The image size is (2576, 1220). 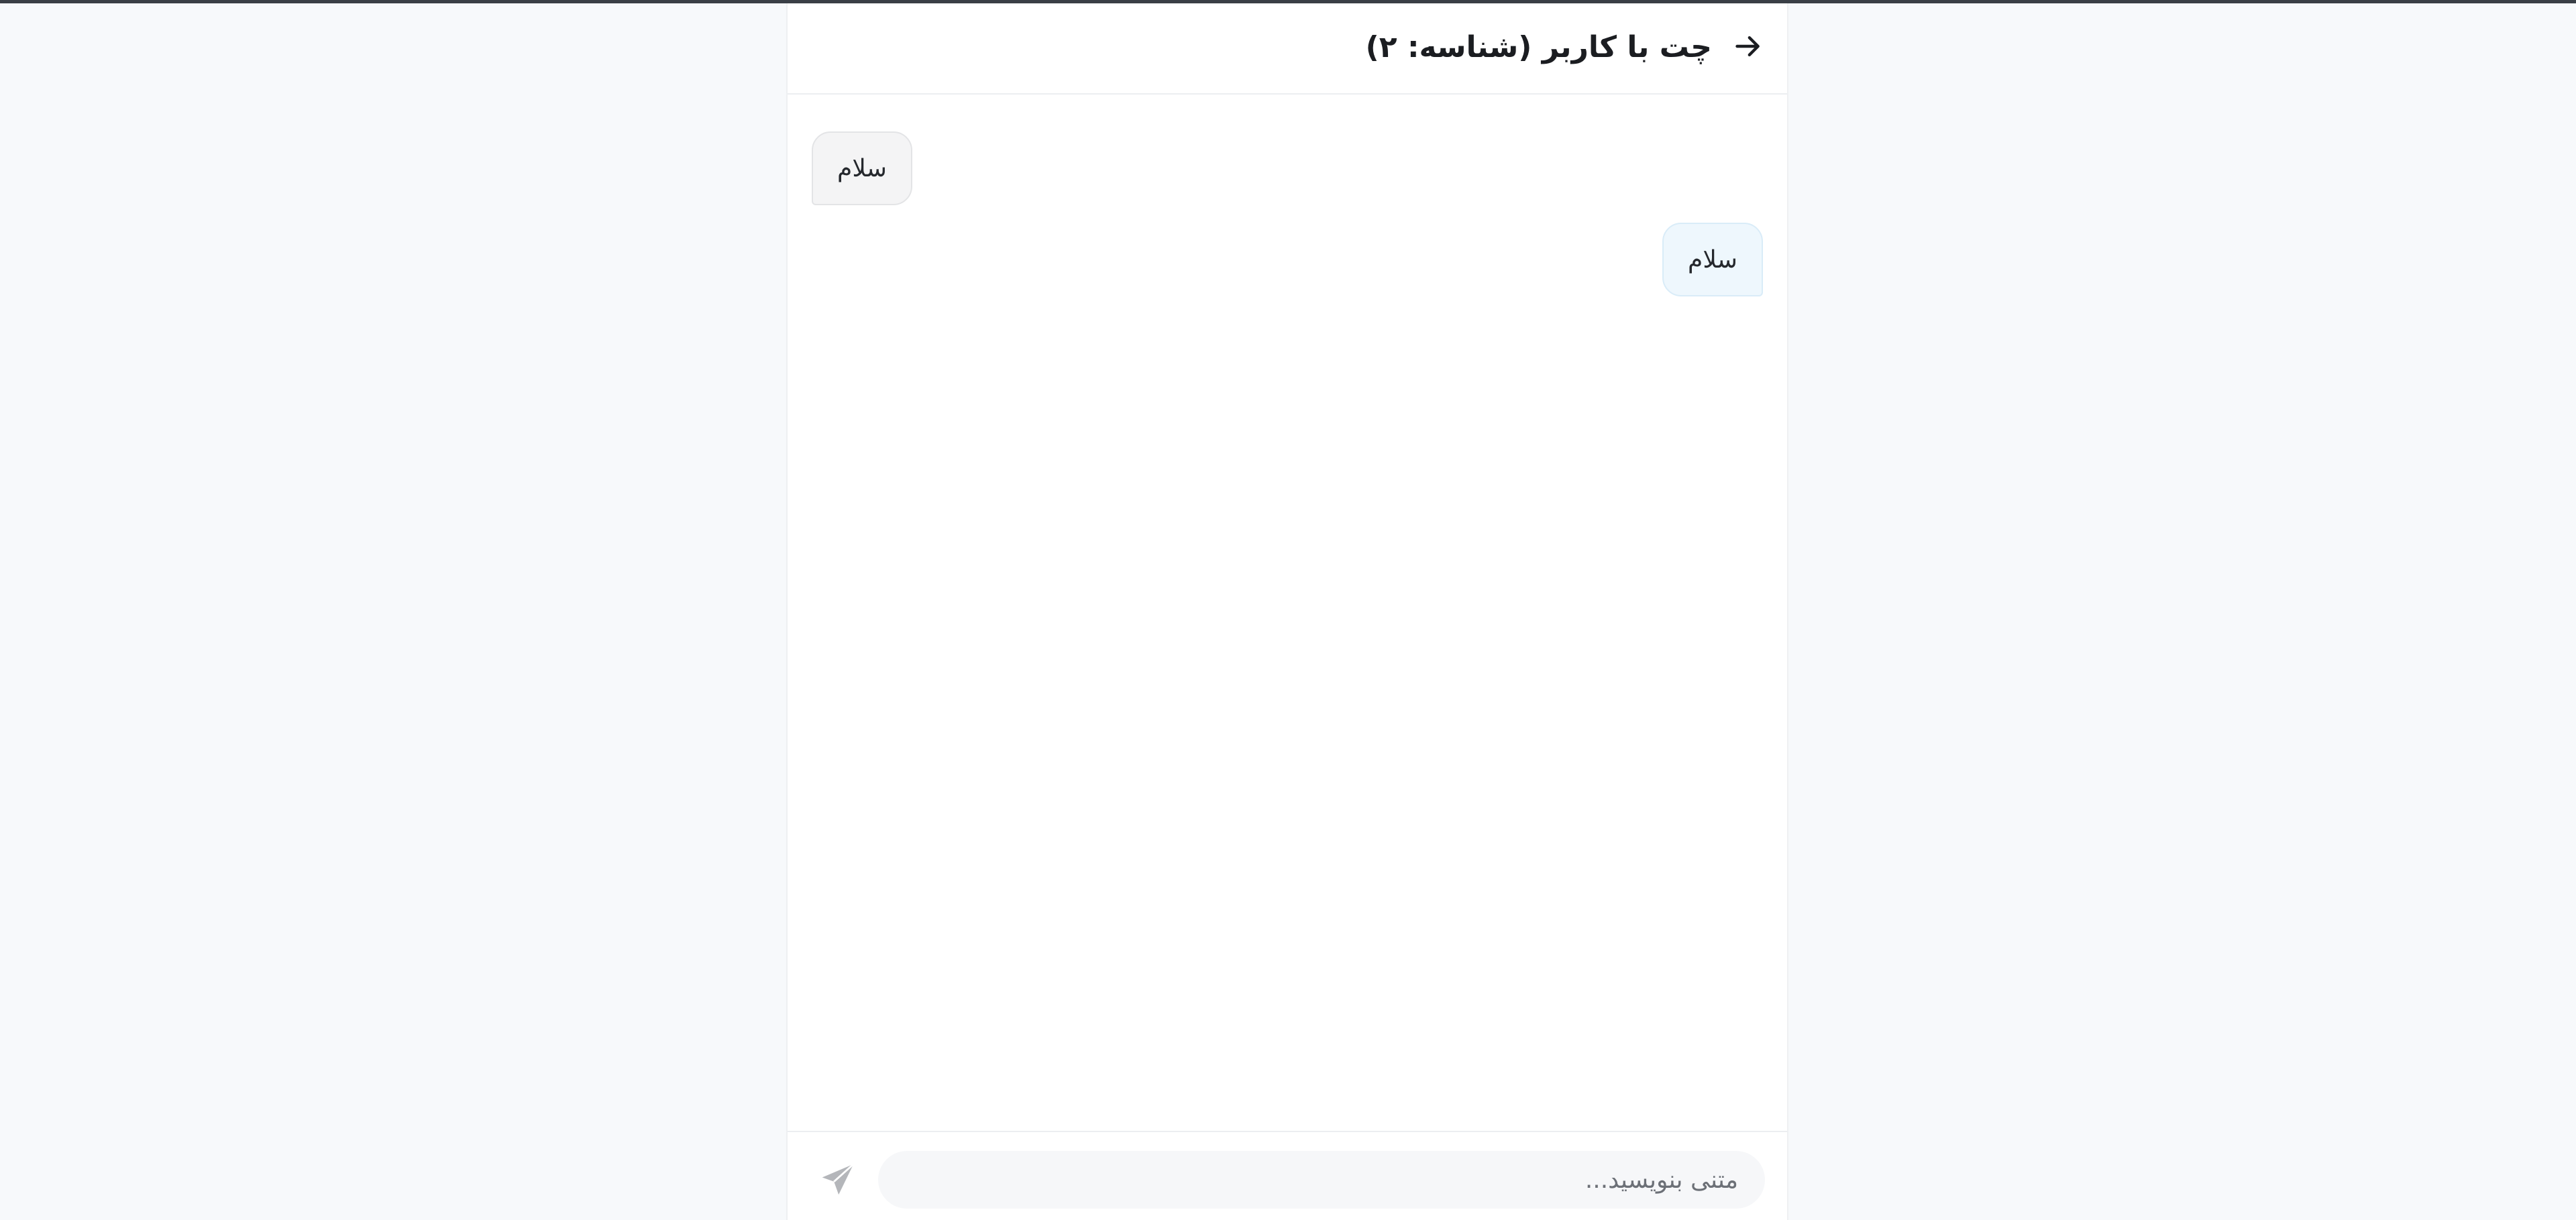 I want to click on incoming-message-bubble: سلام, so click(x=862, y=168).